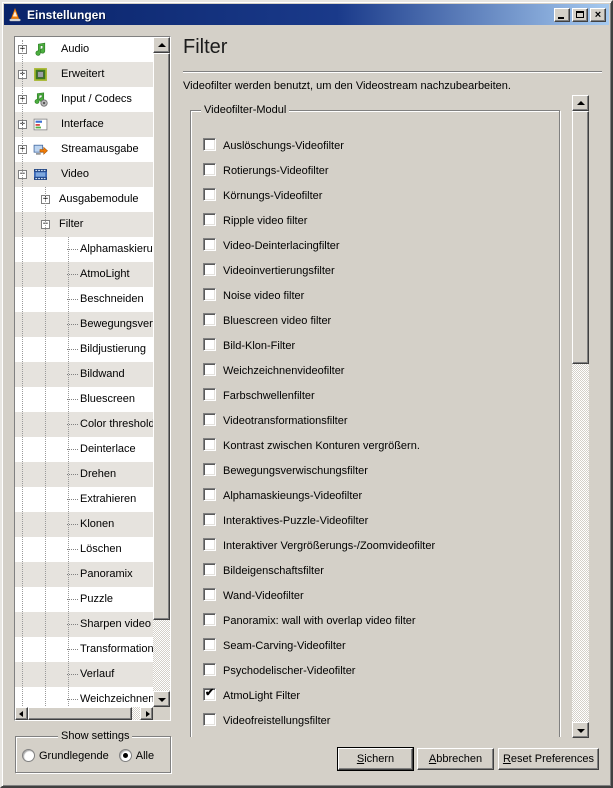 The width and height of the screenshot is (613, 788). Describe the element at coordinates (84, 74) in the screenshot. I see `tree-item-erweitert: + Erweitert` at that location.